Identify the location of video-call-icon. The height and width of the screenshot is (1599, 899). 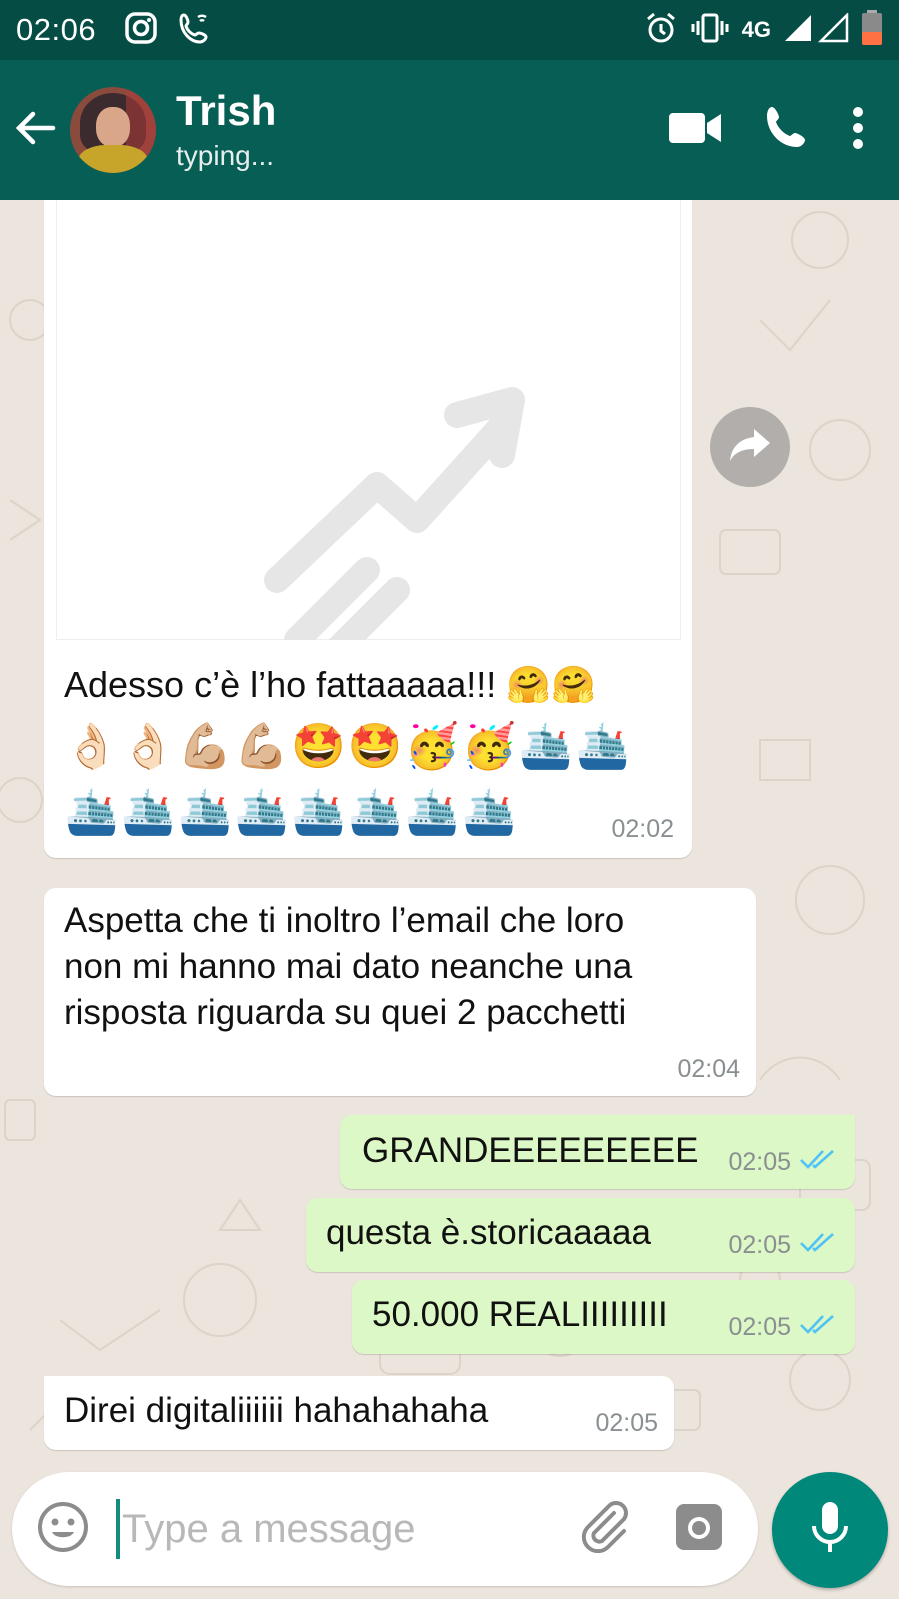
(696, 130).